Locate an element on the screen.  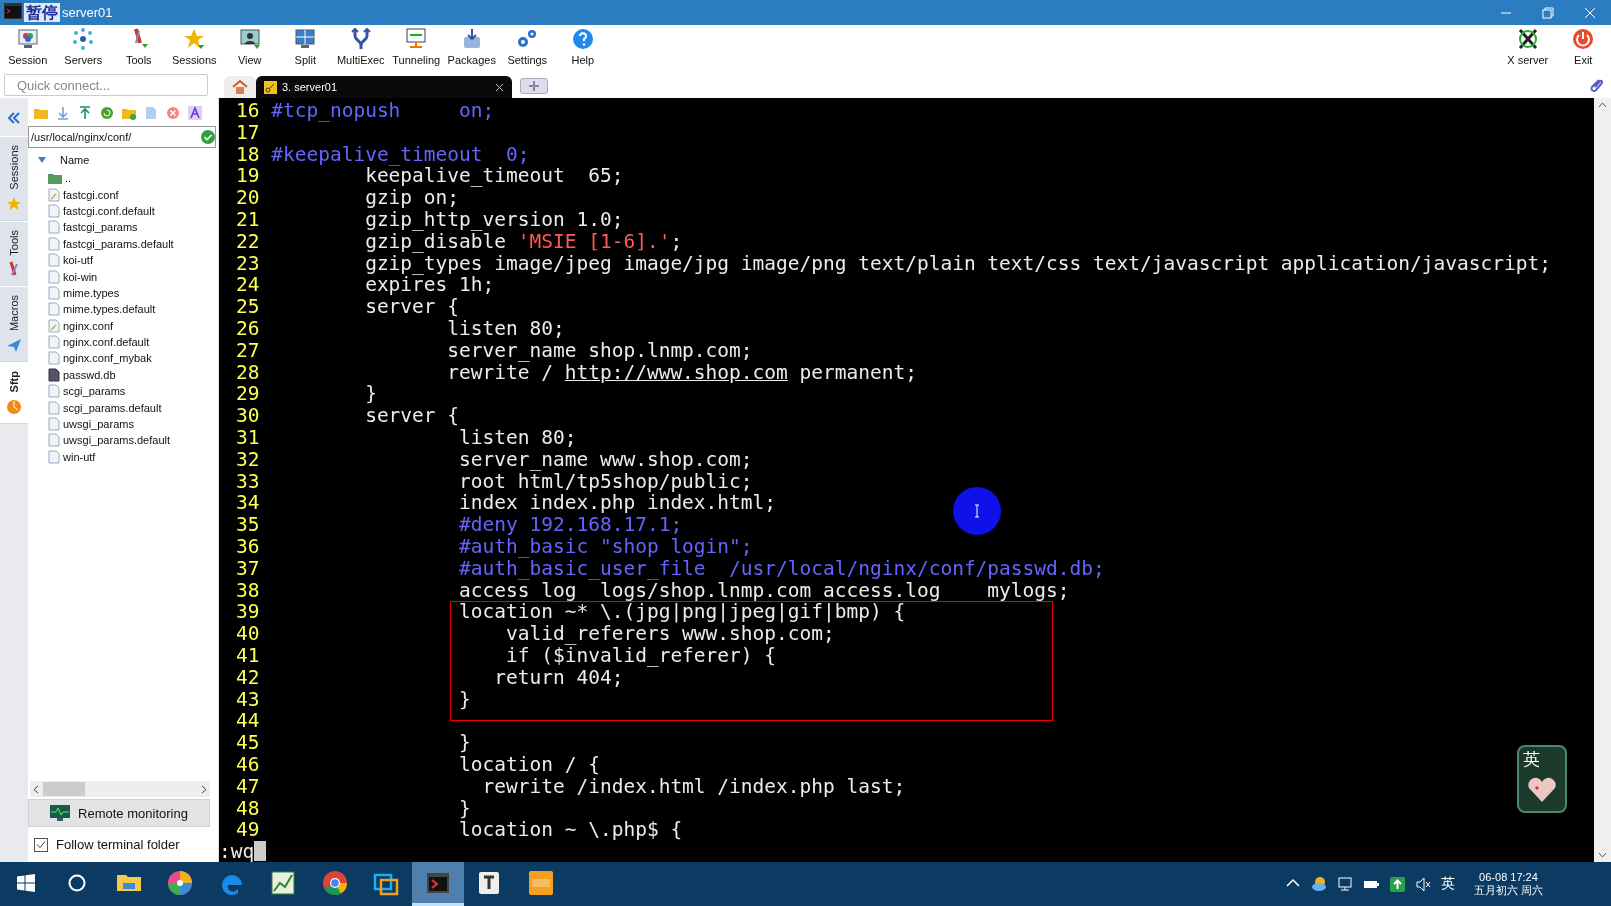
file-name: fastcgi_params.default is located at coordinates (118, 243).